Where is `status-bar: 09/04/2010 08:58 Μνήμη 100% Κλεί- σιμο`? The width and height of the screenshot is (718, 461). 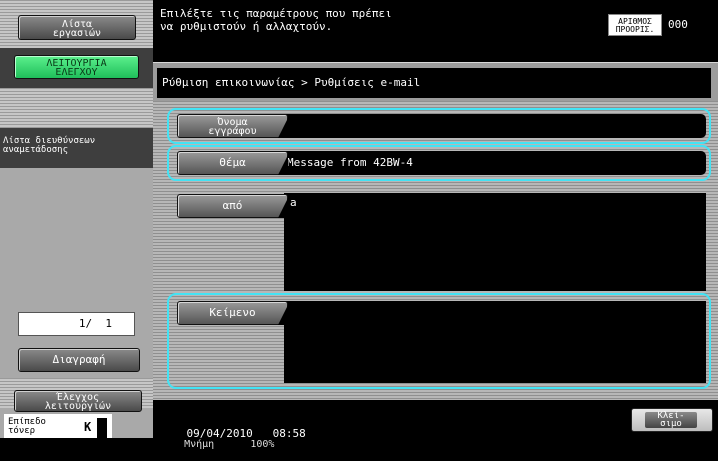 status-bar: 09/04/2010 08:58 Μνήμη 100% Κλεί- σιμο is located at coordinates (435, 425).